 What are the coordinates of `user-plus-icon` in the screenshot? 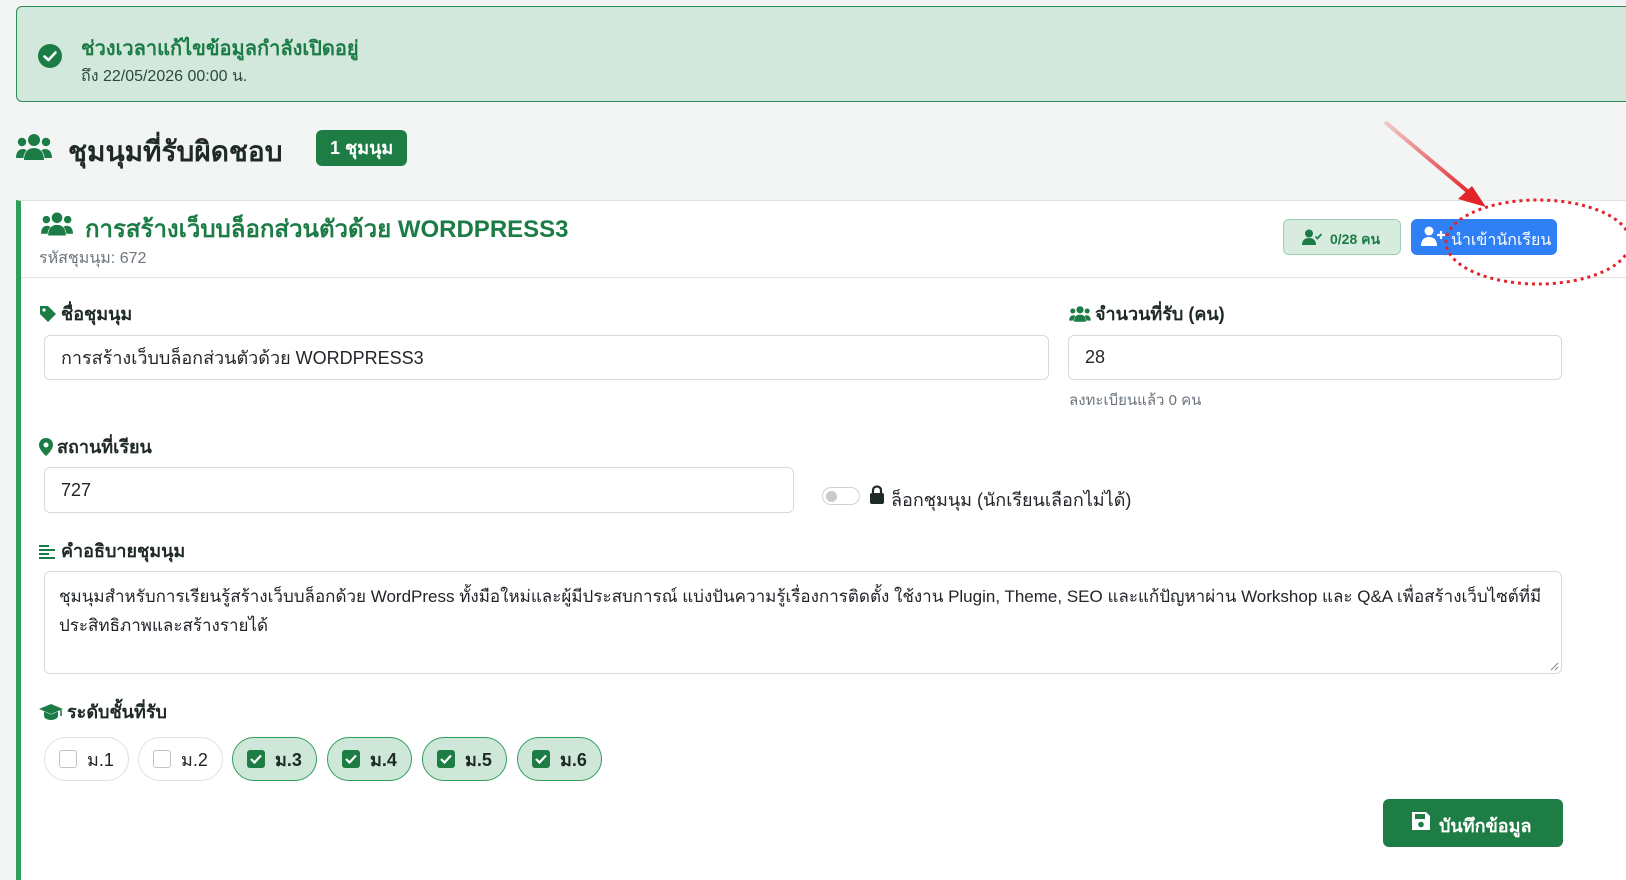 It's located at (1433, 236).